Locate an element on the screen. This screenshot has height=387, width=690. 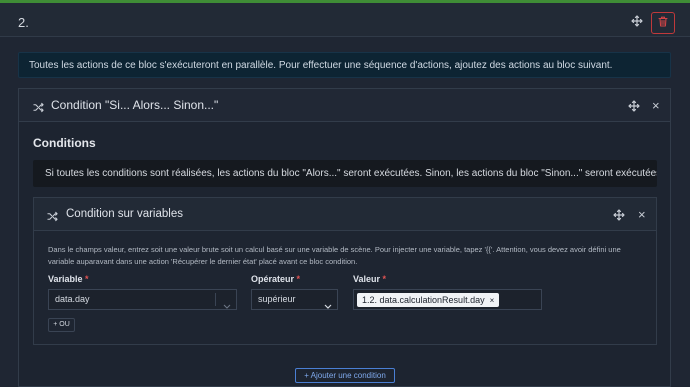
select-separator is located at coordinates (215, 299).